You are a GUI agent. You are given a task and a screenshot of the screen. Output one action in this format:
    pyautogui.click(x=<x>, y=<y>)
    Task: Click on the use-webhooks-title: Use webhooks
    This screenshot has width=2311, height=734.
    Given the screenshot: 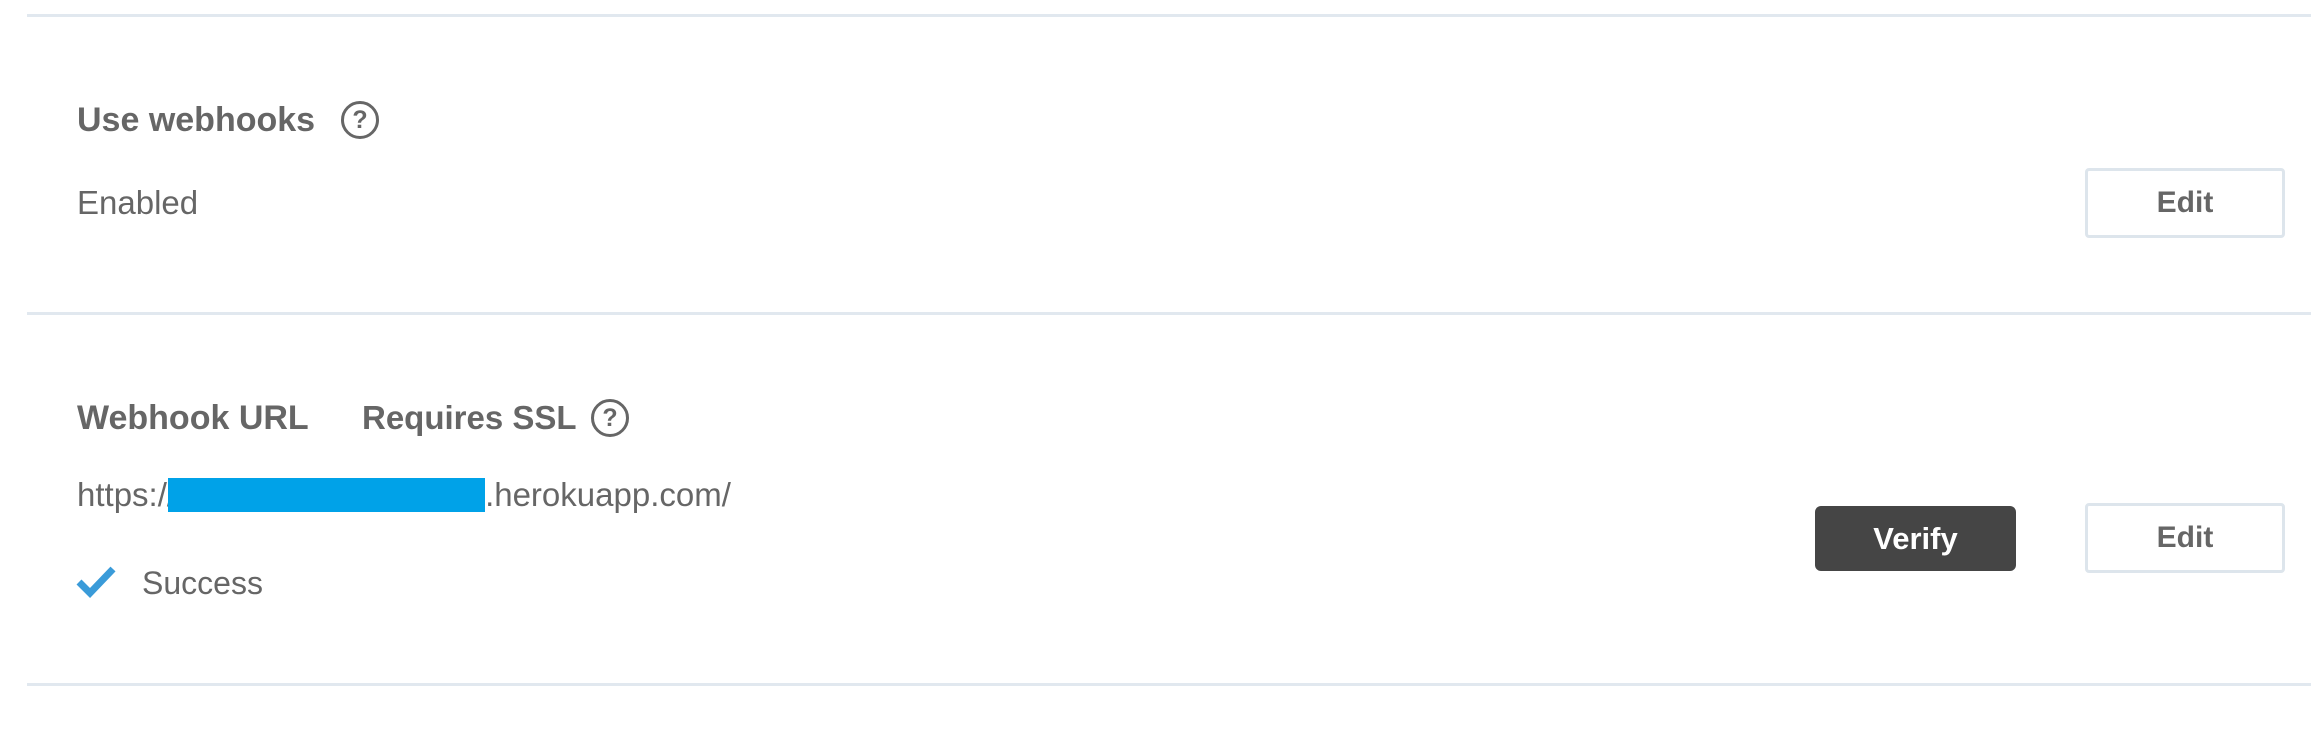 What is the action you would take?
    pyautogui.click(x=196, y=120)
    